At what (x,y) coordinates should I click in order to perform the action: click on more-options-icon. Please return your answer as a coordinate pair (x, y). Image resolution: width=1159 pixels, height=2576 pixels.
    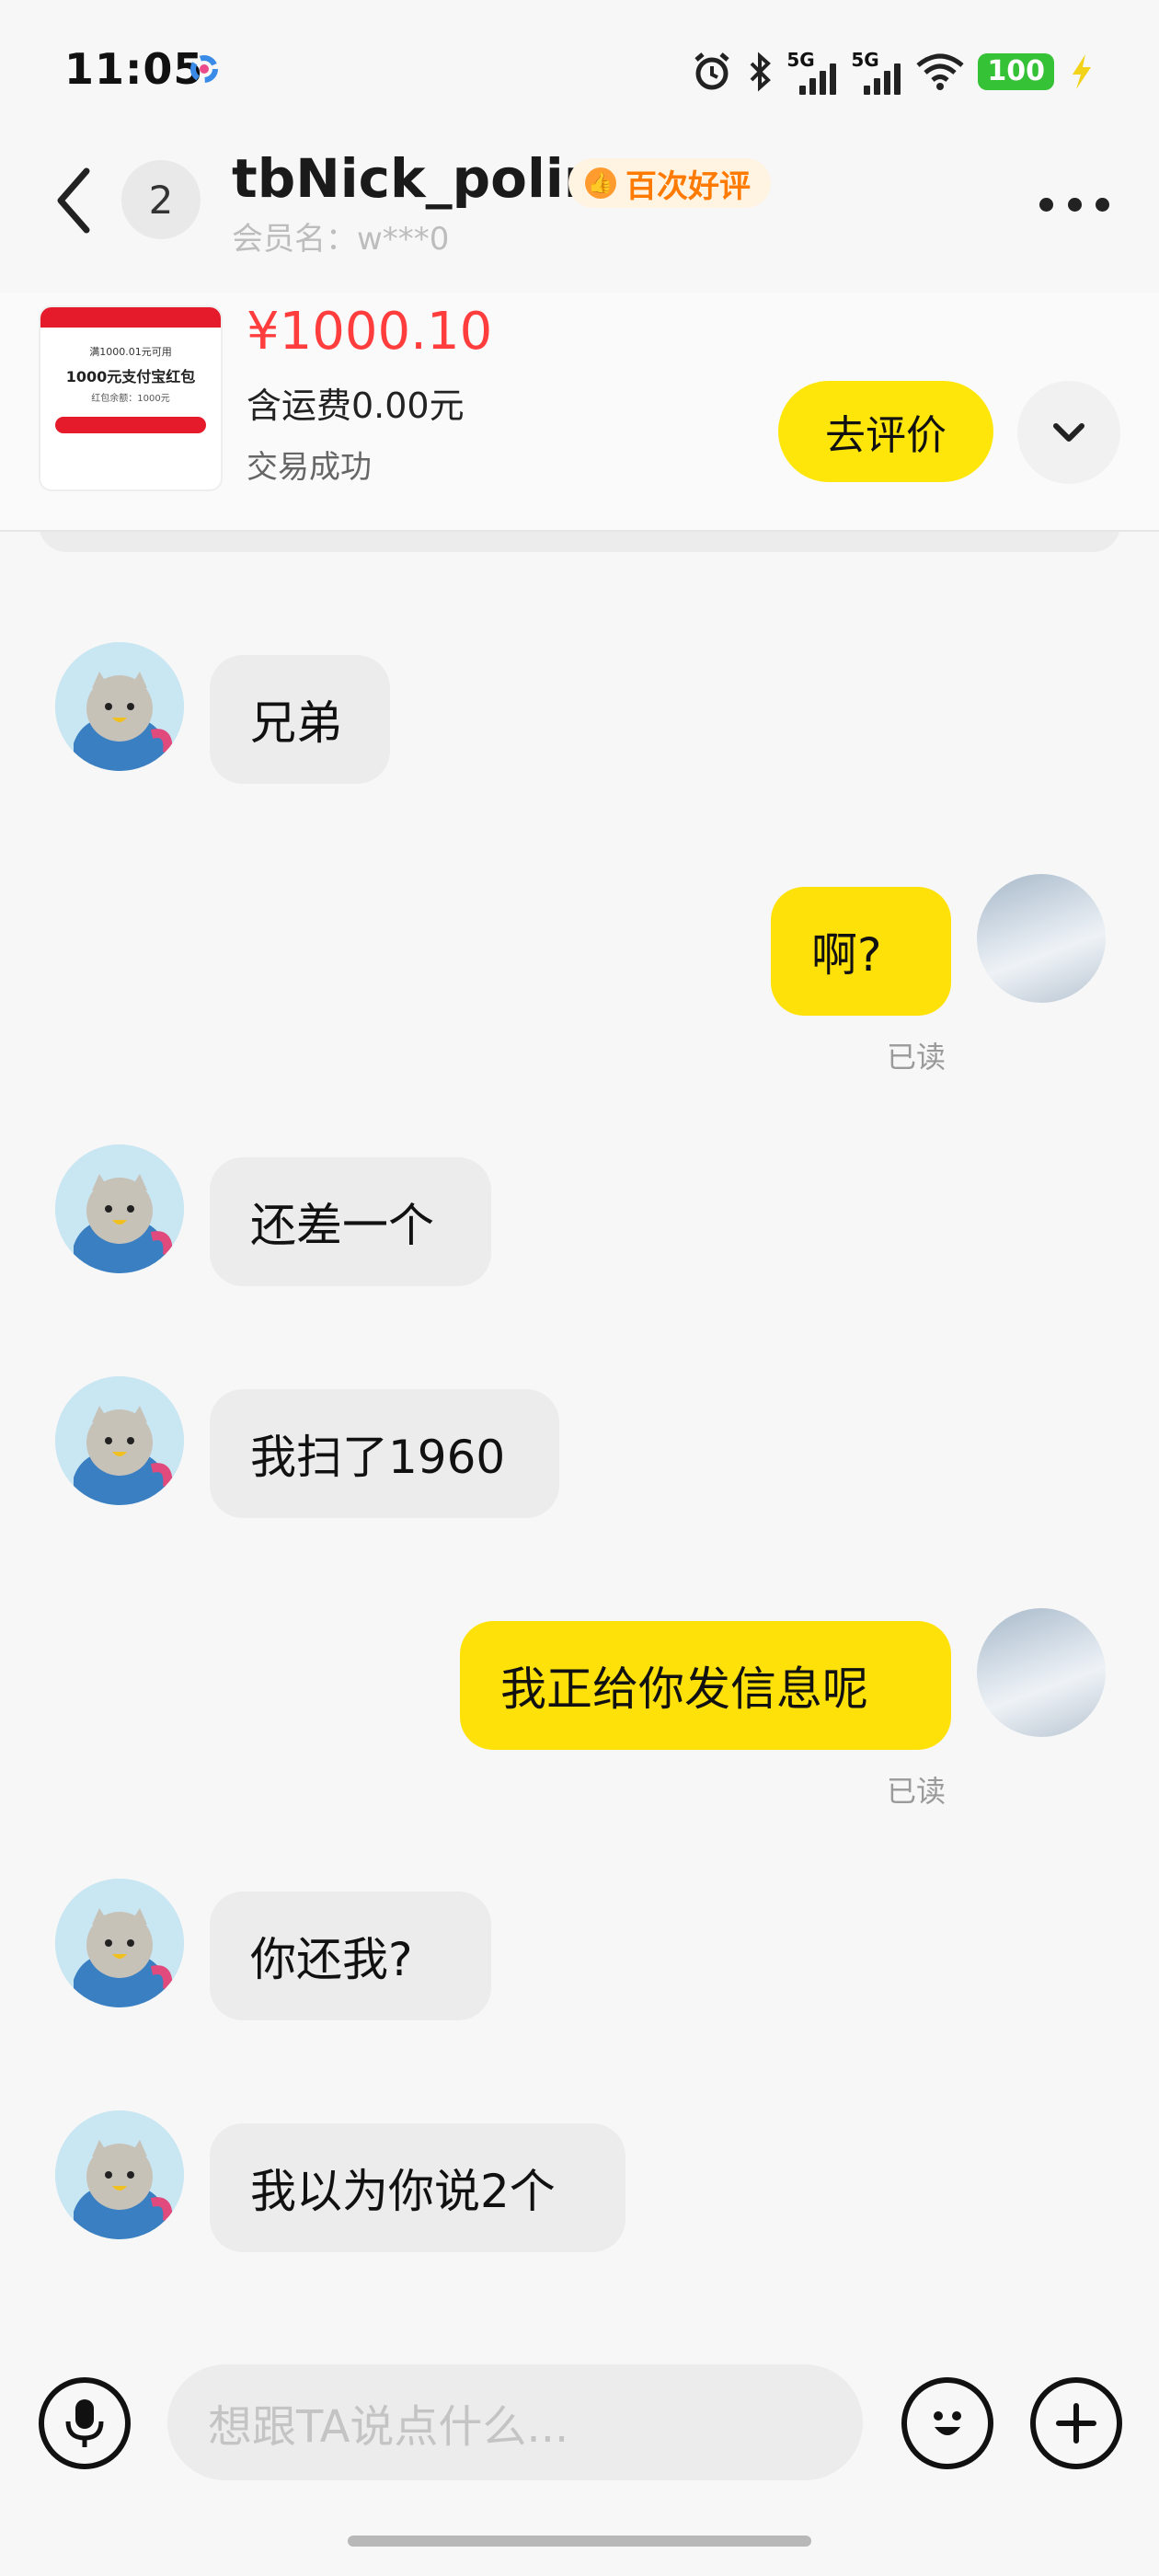
    Looking at the image, I should click on (1074, 204).